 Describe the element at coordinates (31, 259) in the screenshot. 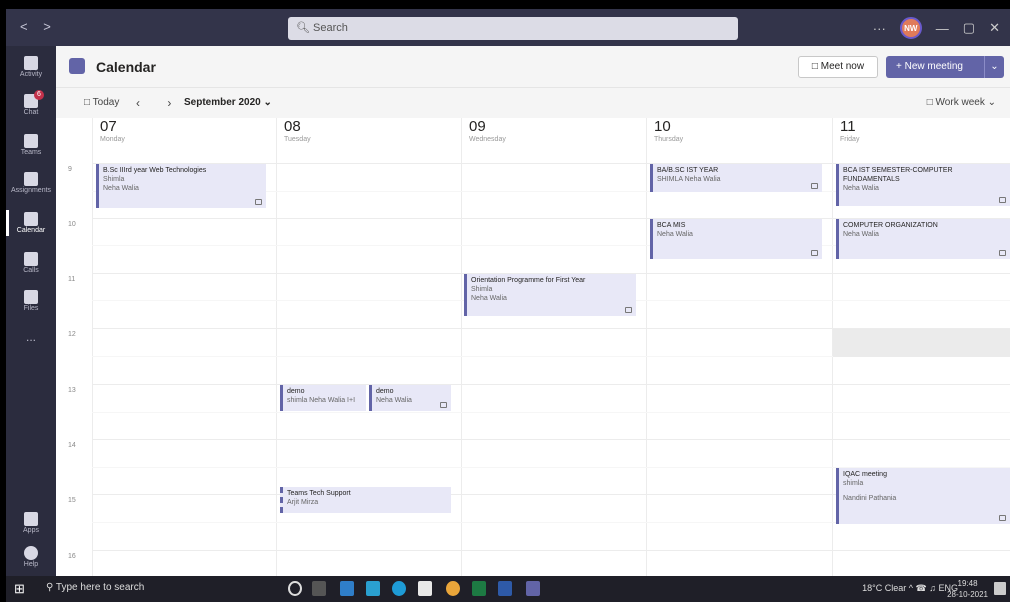

I see `phone-icon` at that location.